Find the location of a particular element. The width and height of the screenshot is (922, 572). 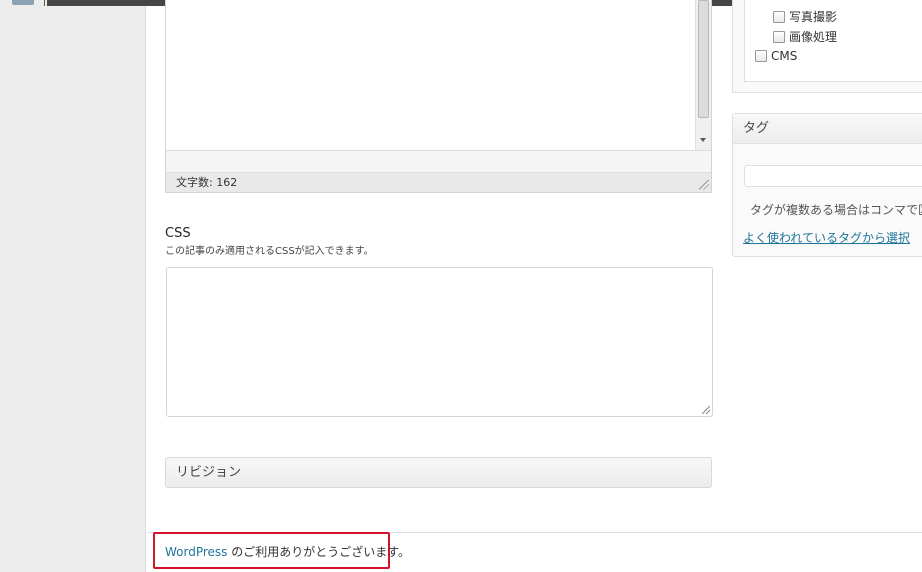

admin-menu-divider is located at coordinates (44, 3).